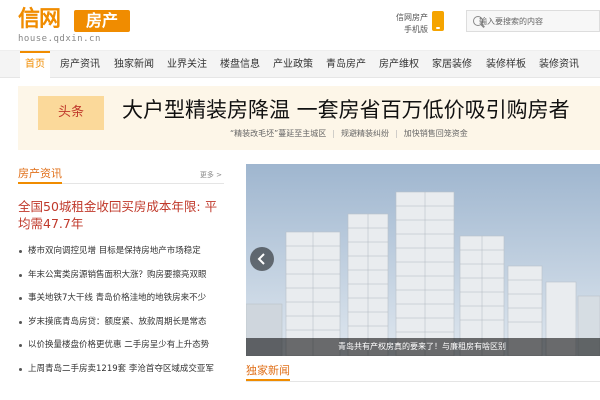 The height and width of the screenshot is (400, 600). What do you see at coordinates (134, 64) in the screenshot?
I see `nav-item-exclusive: 独家新闻` at bounding box center [134, 64].